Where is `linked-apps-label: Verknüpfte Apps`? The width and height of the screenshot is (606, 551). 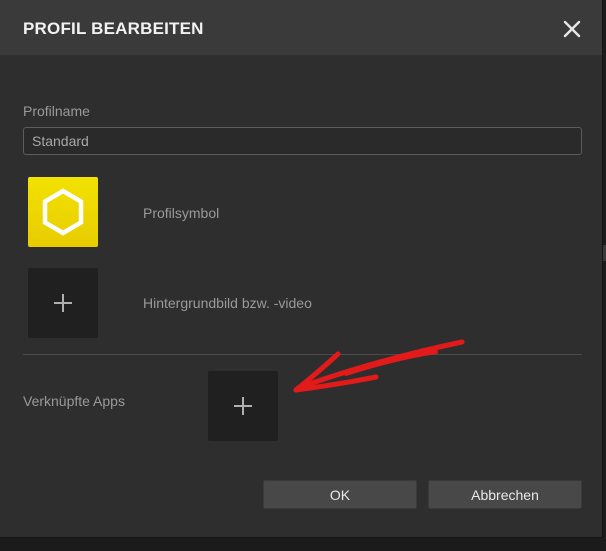 linked-apps-label: Verknüpfte Apps is located at coordinates (74, 401).